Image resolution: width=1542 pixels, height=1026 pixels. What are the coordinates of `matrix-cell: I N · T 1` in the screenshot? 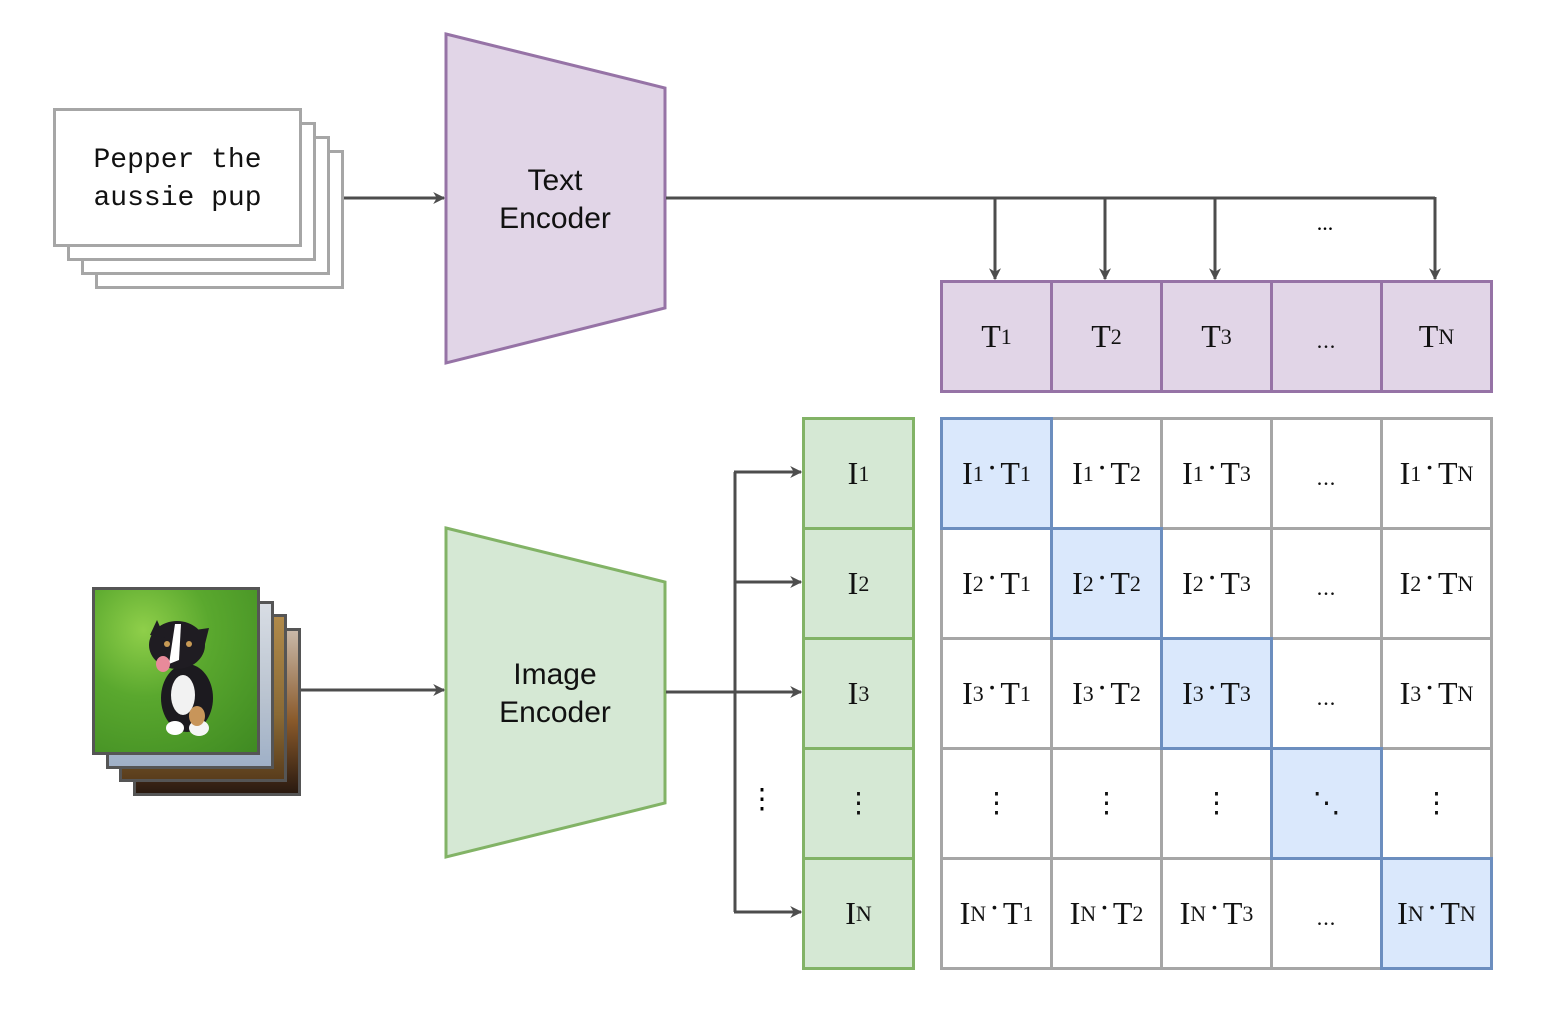 It's located at (996, 913).